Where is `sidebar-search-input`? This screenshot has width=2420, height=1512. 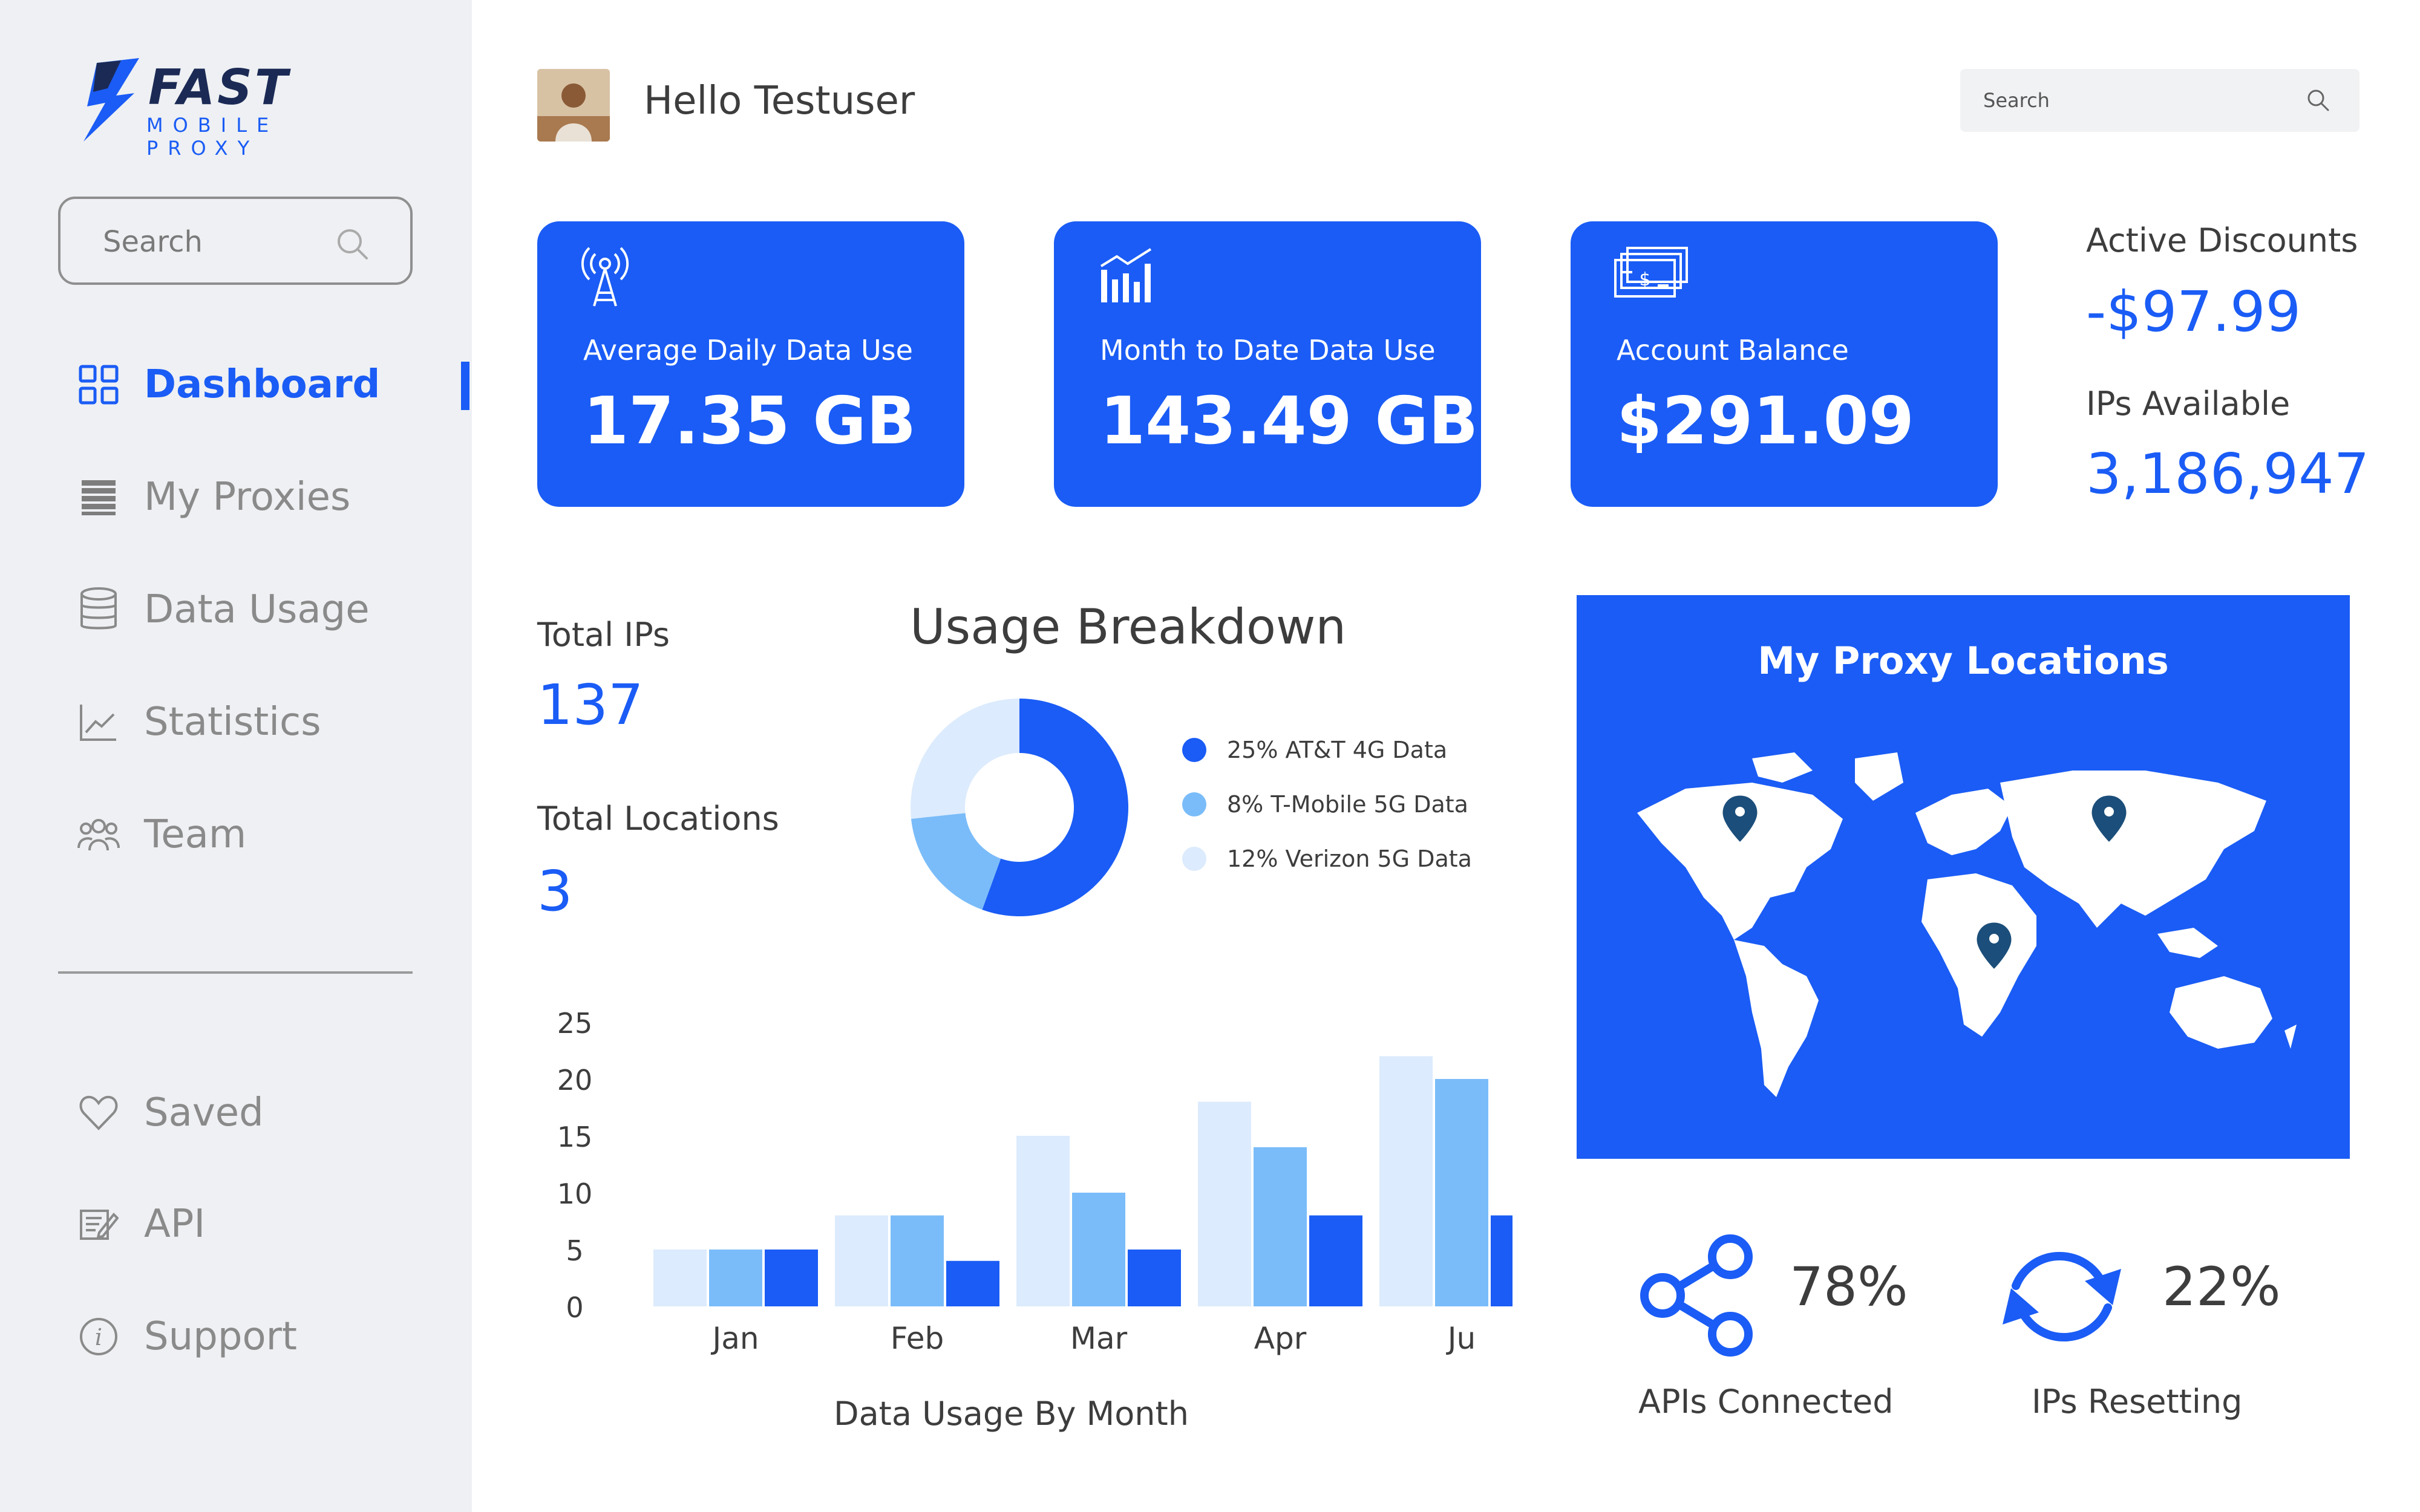
sidebar-search-input is located at coordinates (218, 242).